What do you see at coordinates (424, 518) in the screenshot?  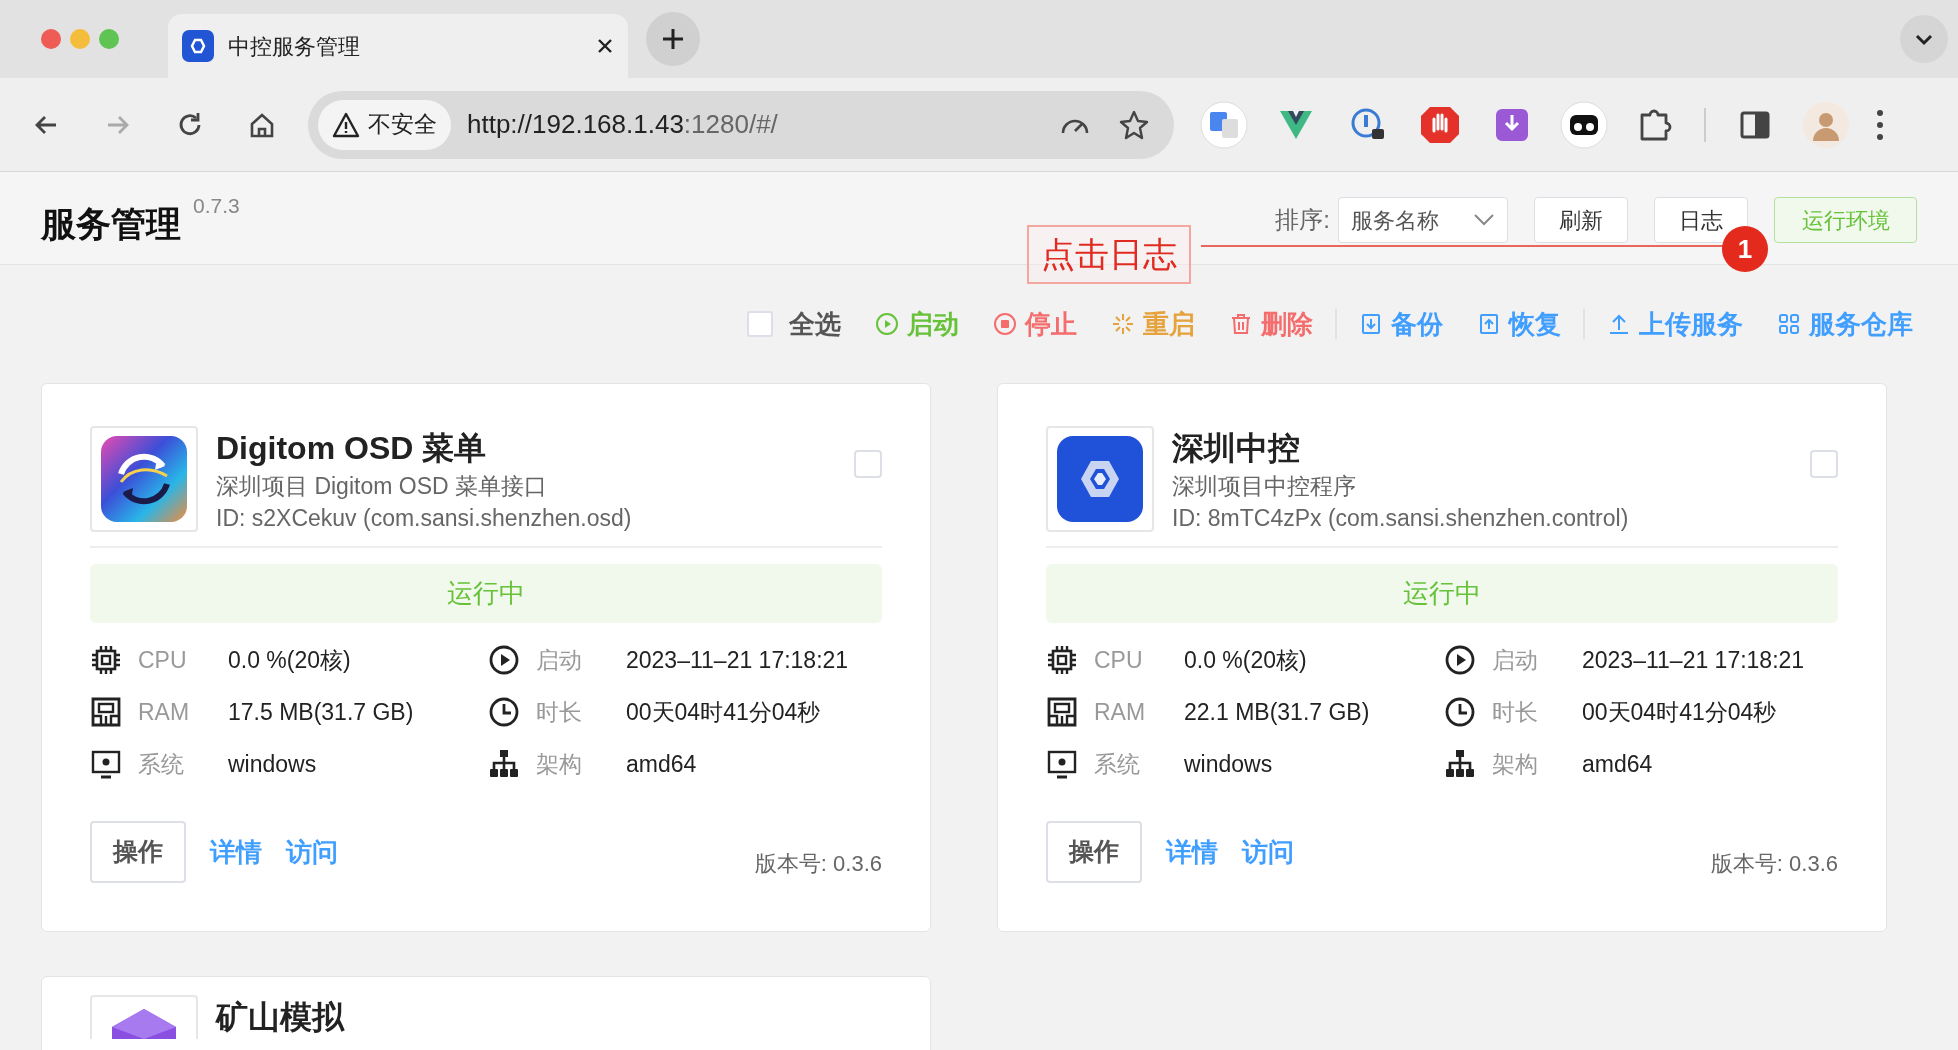 I see `service-id: ID: s2XCekuv (com.sansi.shenzhen.osd)` at bounding box center [424, 518].